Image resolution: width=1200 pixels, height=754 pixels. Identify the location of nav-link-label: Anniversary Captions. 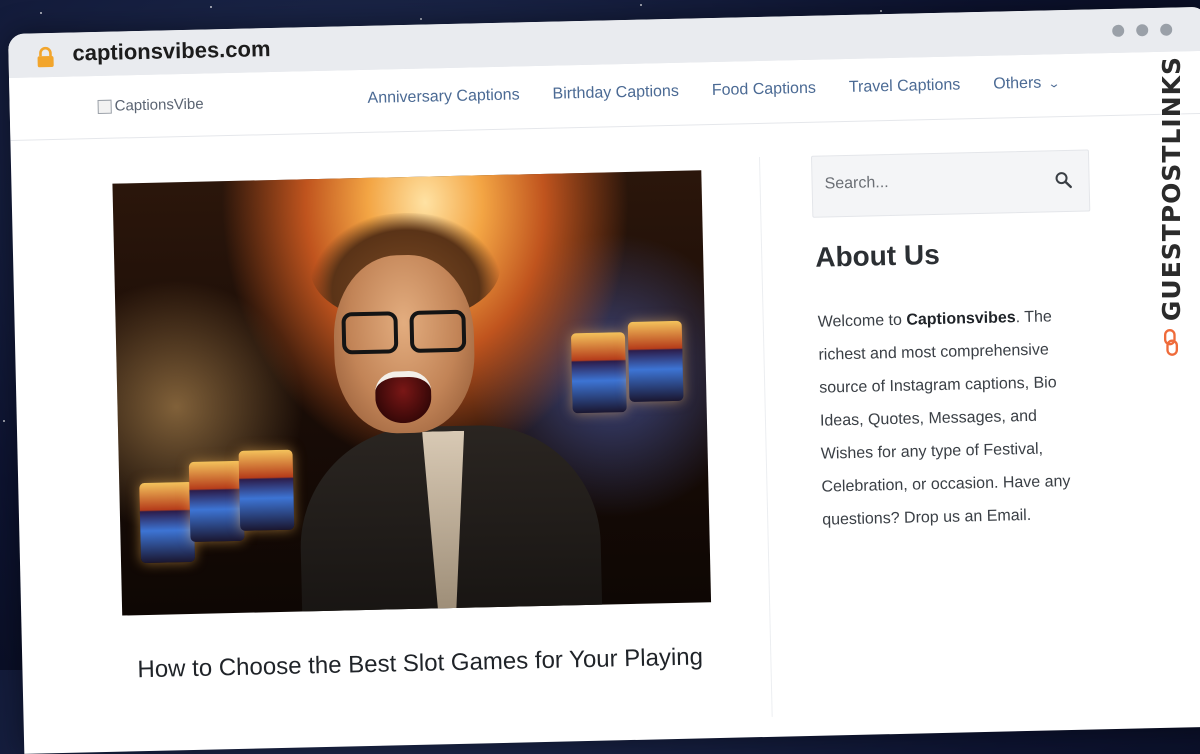
(443, 96).